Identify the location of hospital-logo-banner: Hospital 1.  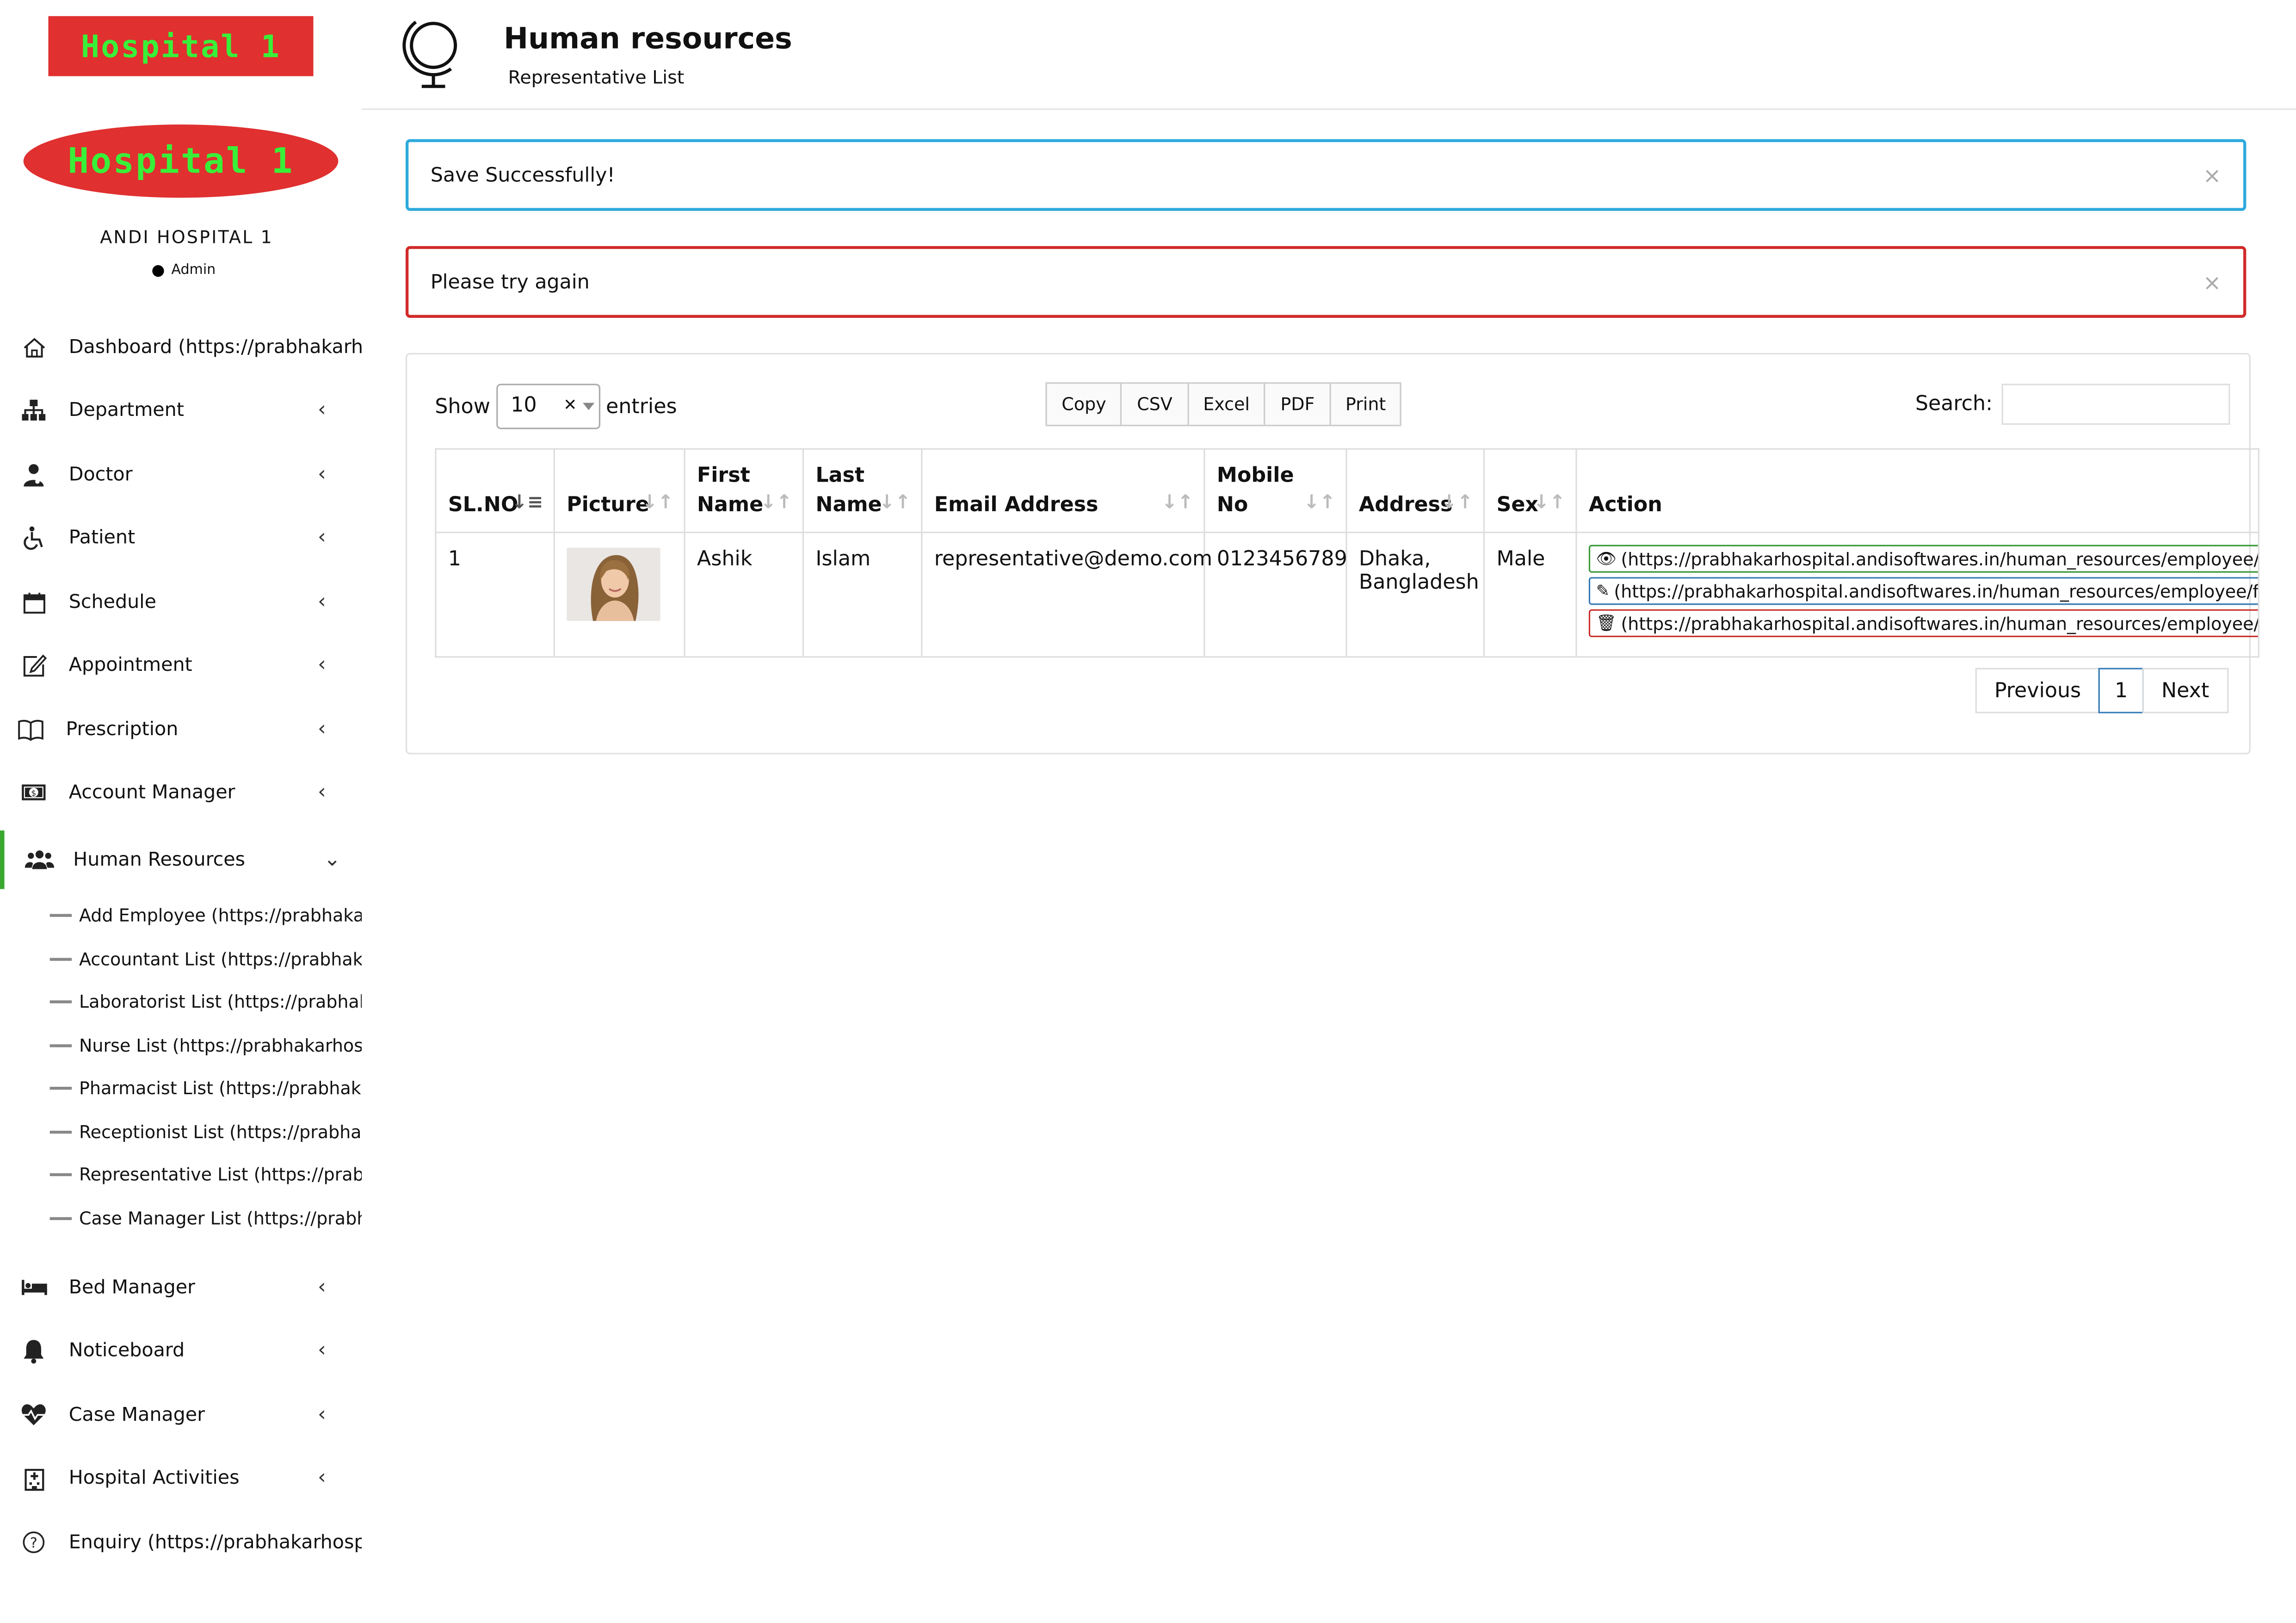
(181, 46).